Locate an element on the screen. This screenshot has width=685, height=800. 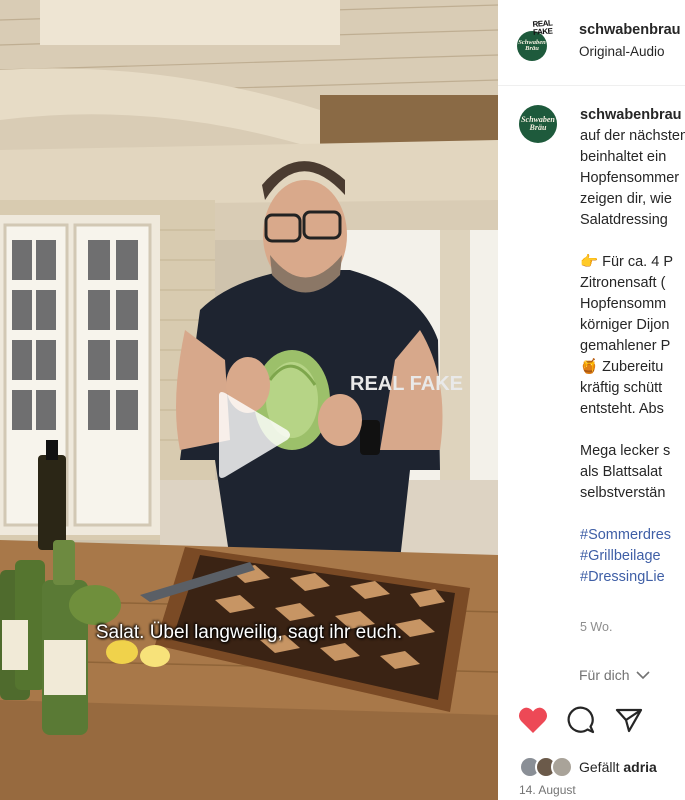
caption-line: Hopfensomm is located at coordinates (623, 304).